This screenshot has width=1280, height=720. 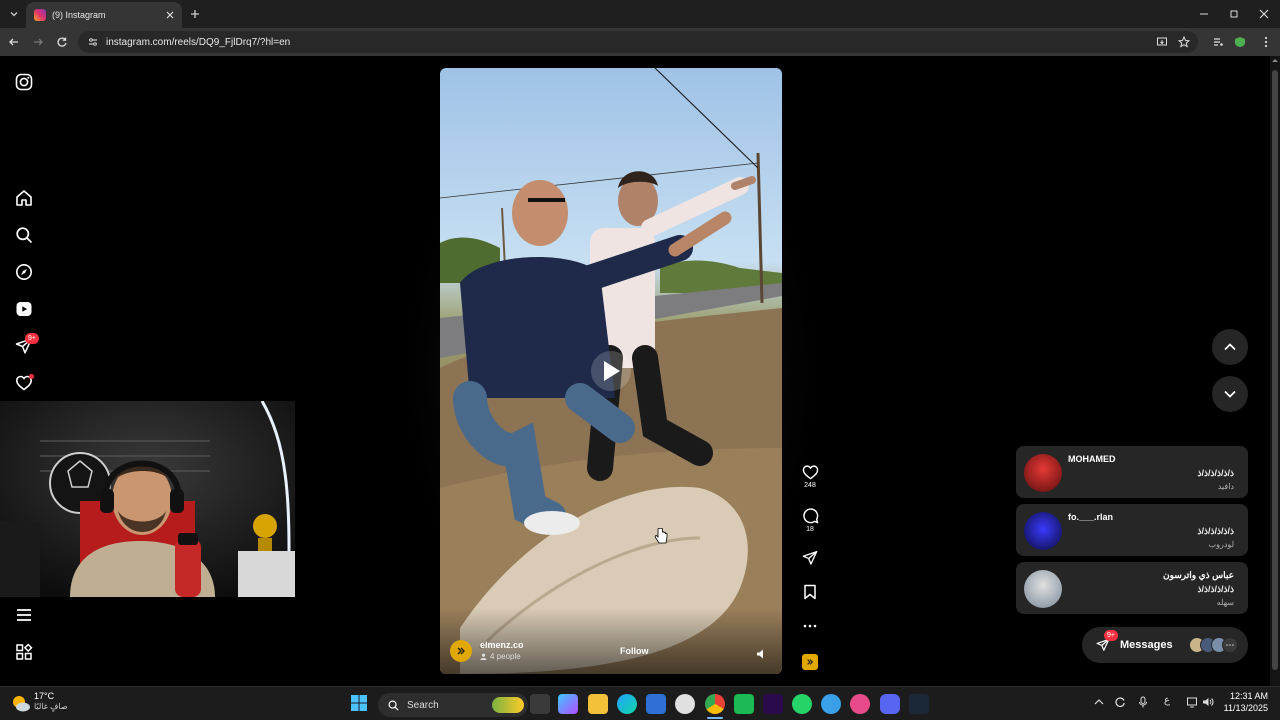 I want to click on more-dots-icon, so click(x=810, y=626).